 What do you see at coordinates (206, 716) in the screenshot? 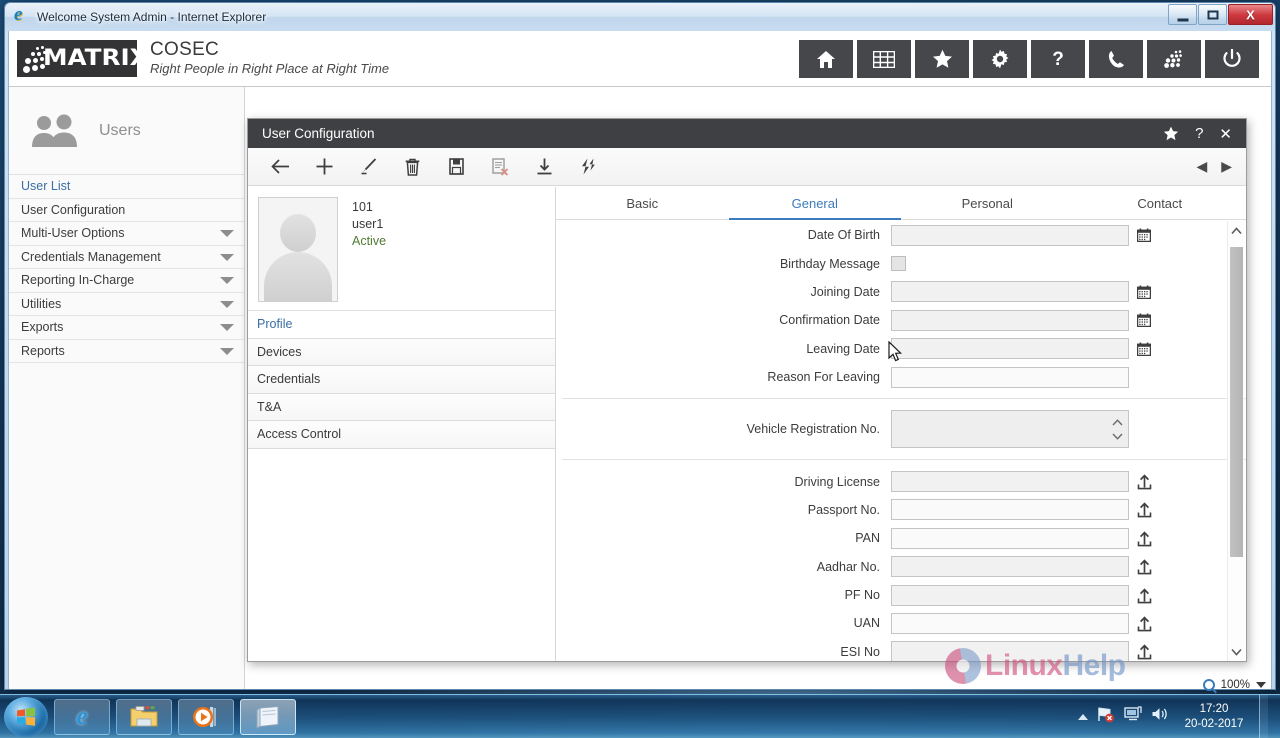
I see `taskbar-media-player` at bounding box center [206, 716].